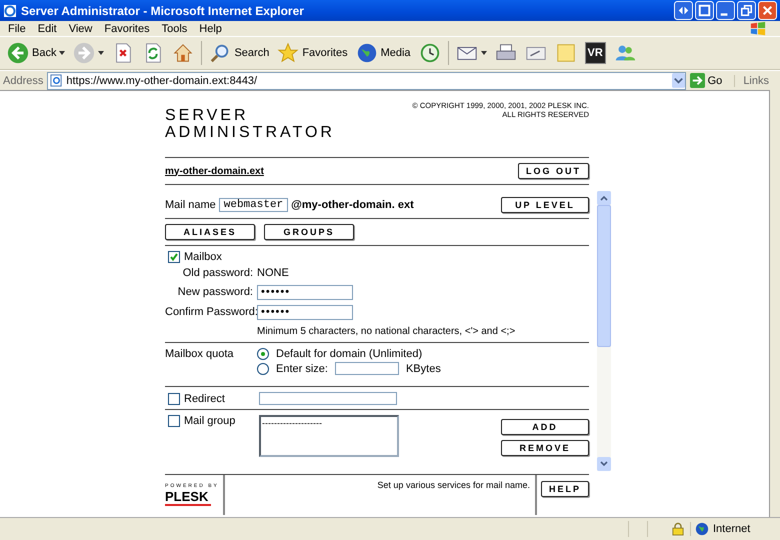 The width and height of the screenshot is (780, 540). I want to click on scroll-thumb, so click(604, 276).